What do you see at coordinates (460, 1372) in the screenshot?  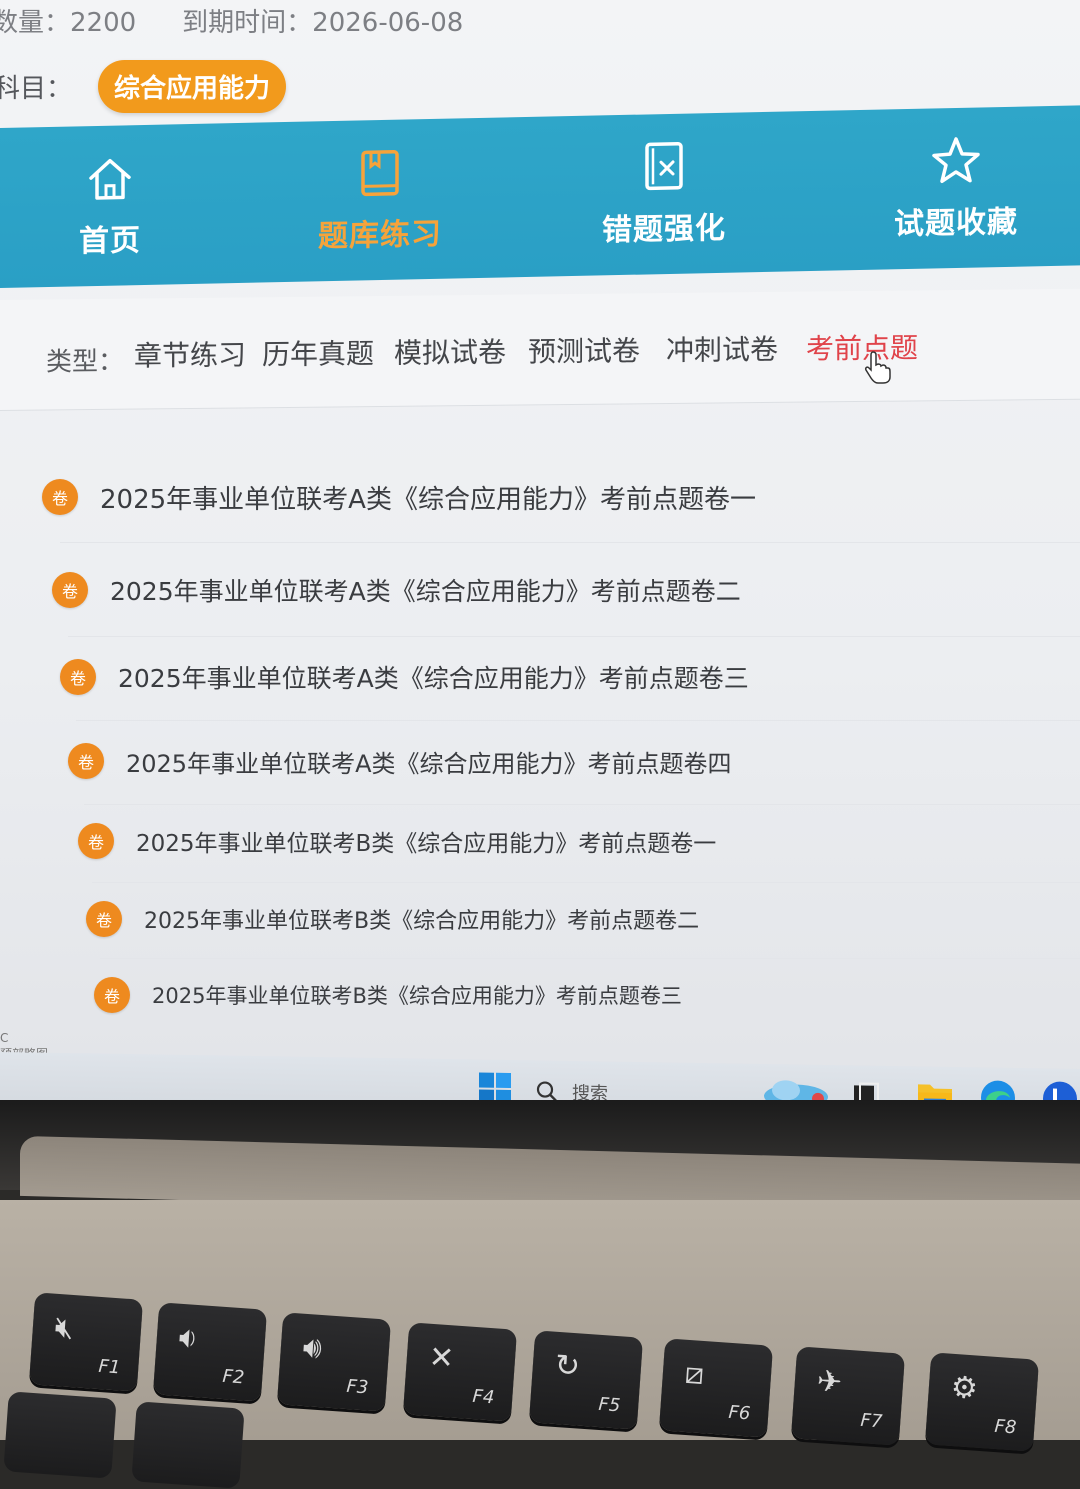 I see `key-f4: ✕ F4` at bounding box center [460, 1372].